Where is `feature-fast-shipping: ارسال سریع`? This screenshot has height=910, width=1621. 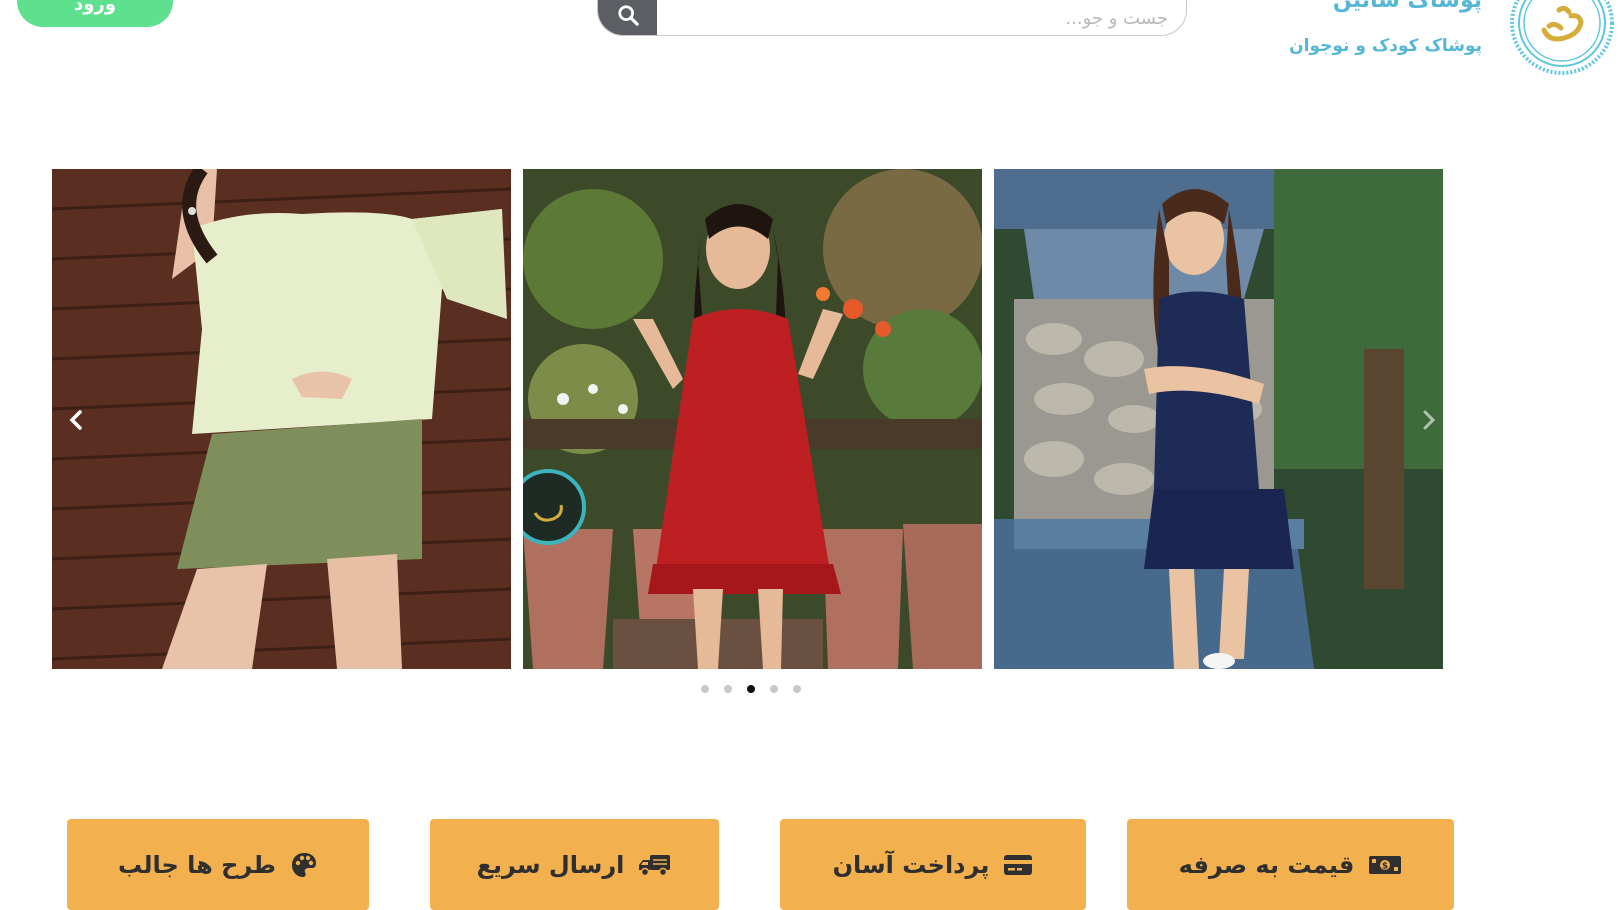
feature-fast-shipping: ارسال سریع is located at coordinates (574, 864).